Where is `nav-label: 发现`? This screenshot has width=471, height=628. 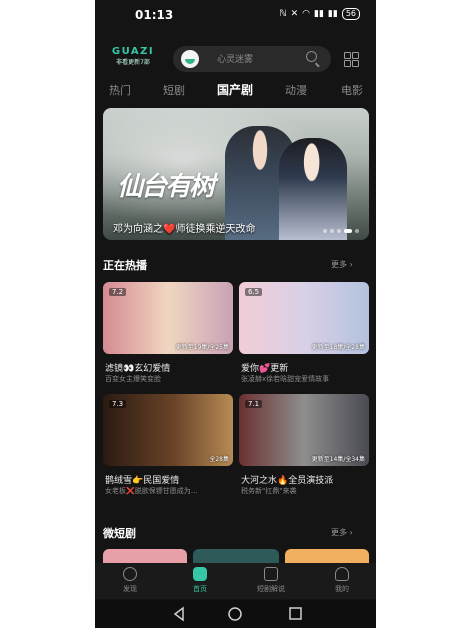 nav-label: 发现 is located at coordinates (130, 589).